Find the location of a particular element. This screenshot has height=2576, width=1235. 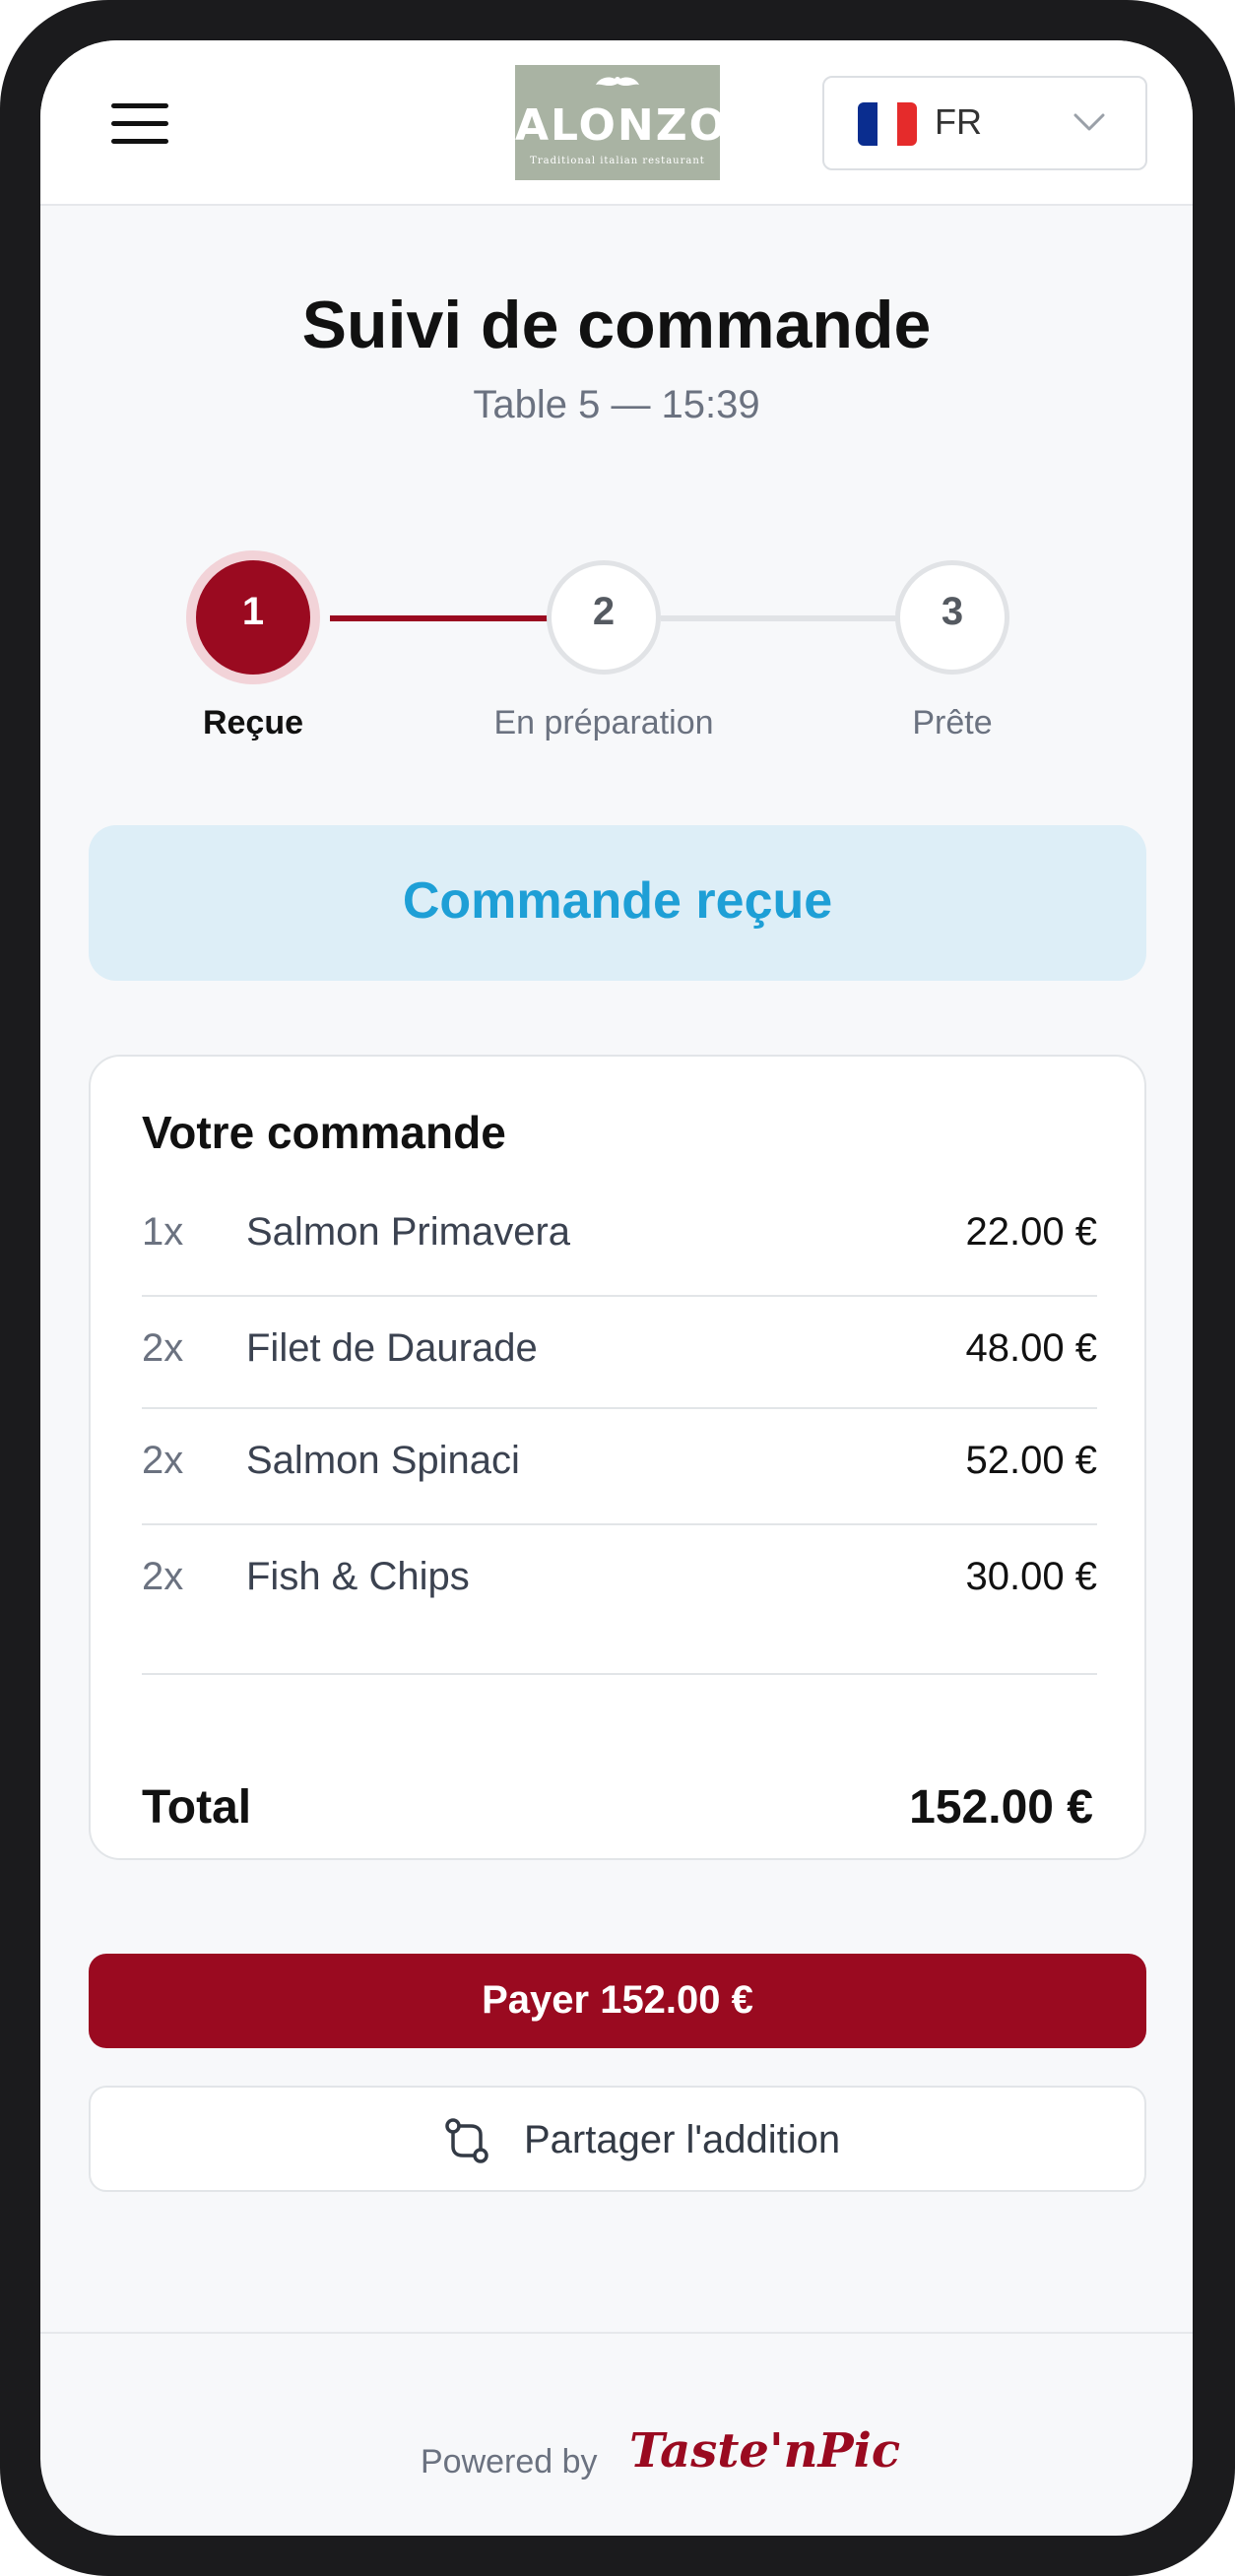

item-name: Salmon Spinaci is located at coordinates (383, 1460).